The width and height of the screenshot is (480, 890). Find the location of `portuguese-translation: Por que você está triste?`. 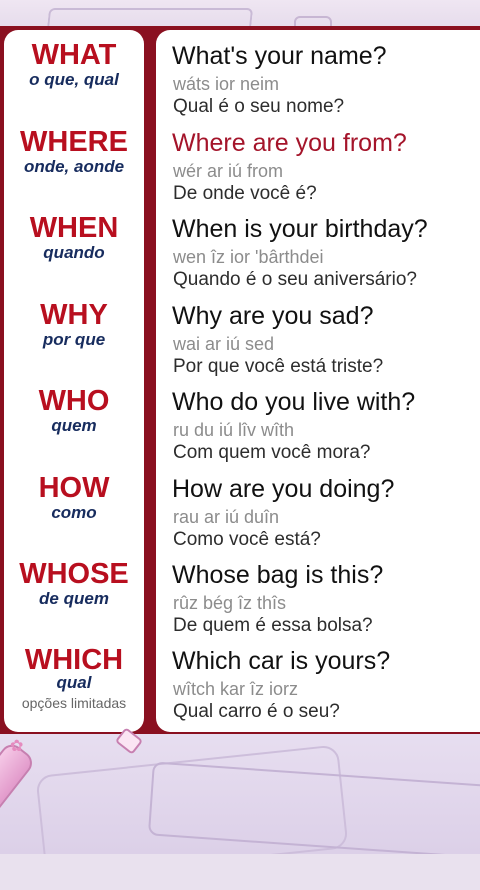

portuguese-translation: Por que você está triste? is located at coordinates (278, 366).